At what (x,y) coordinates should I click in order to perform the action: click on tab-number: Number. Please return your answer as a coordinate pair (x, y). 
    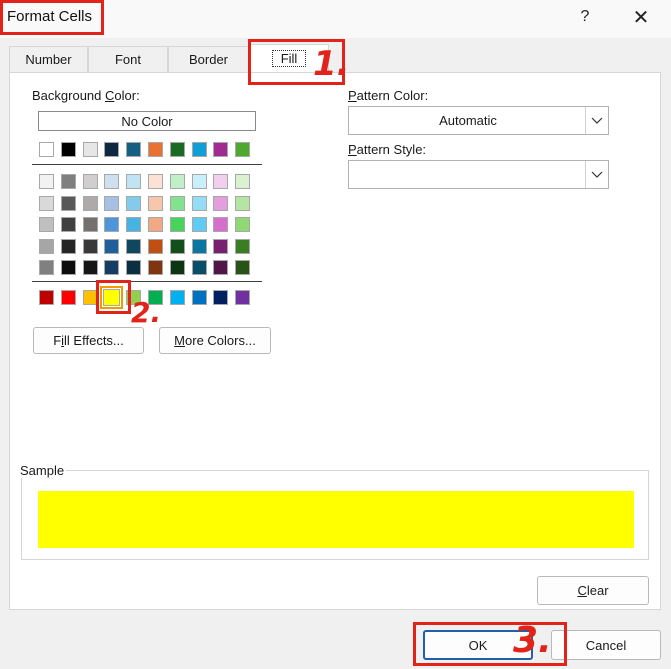
    Looking at the image, I should click on (48, 59).